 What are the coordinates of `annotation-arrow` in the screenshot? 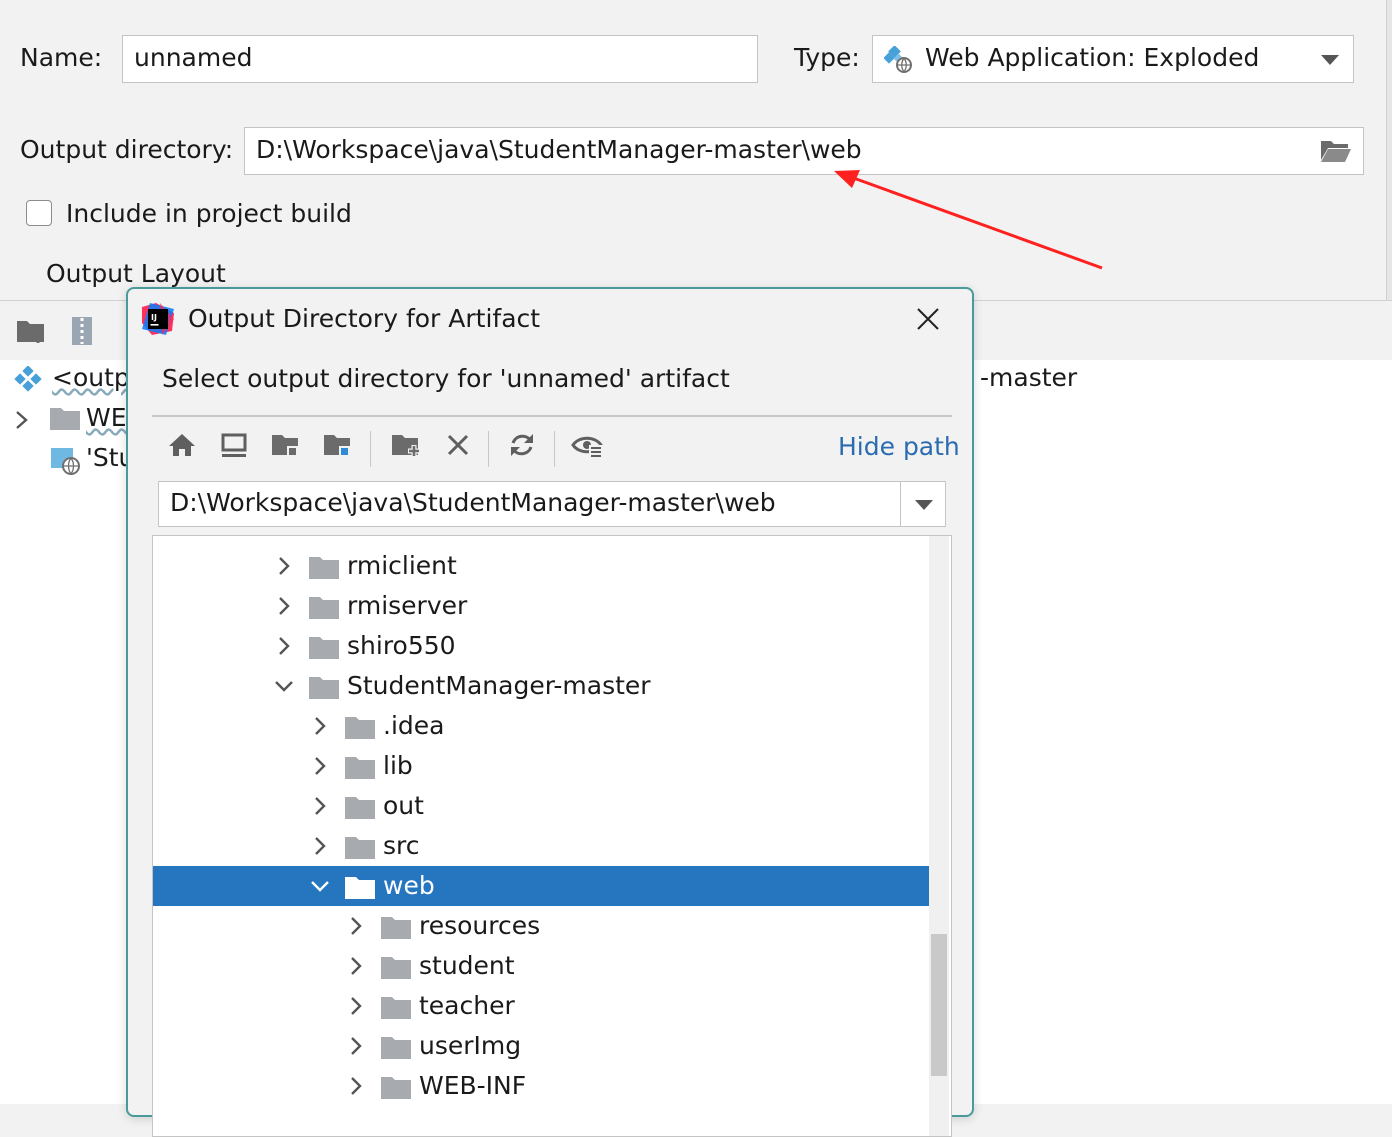 It's located at (968, 220).